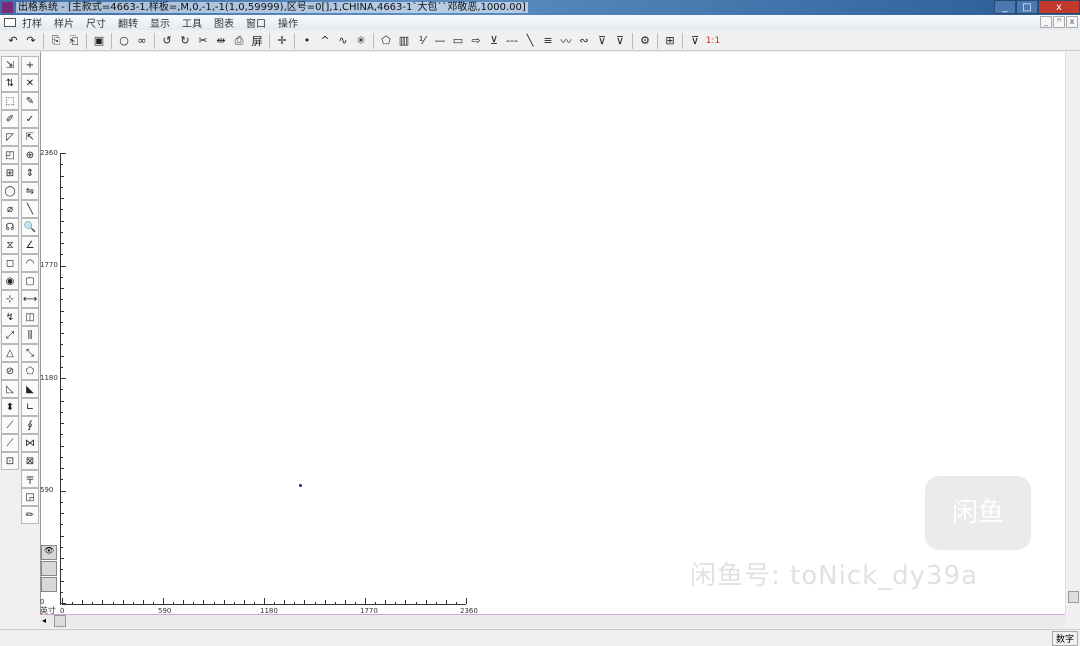 This screenshot has height=646, width=1080. I want to click on left-tool-3-icon: ✕, so click(30, 83).